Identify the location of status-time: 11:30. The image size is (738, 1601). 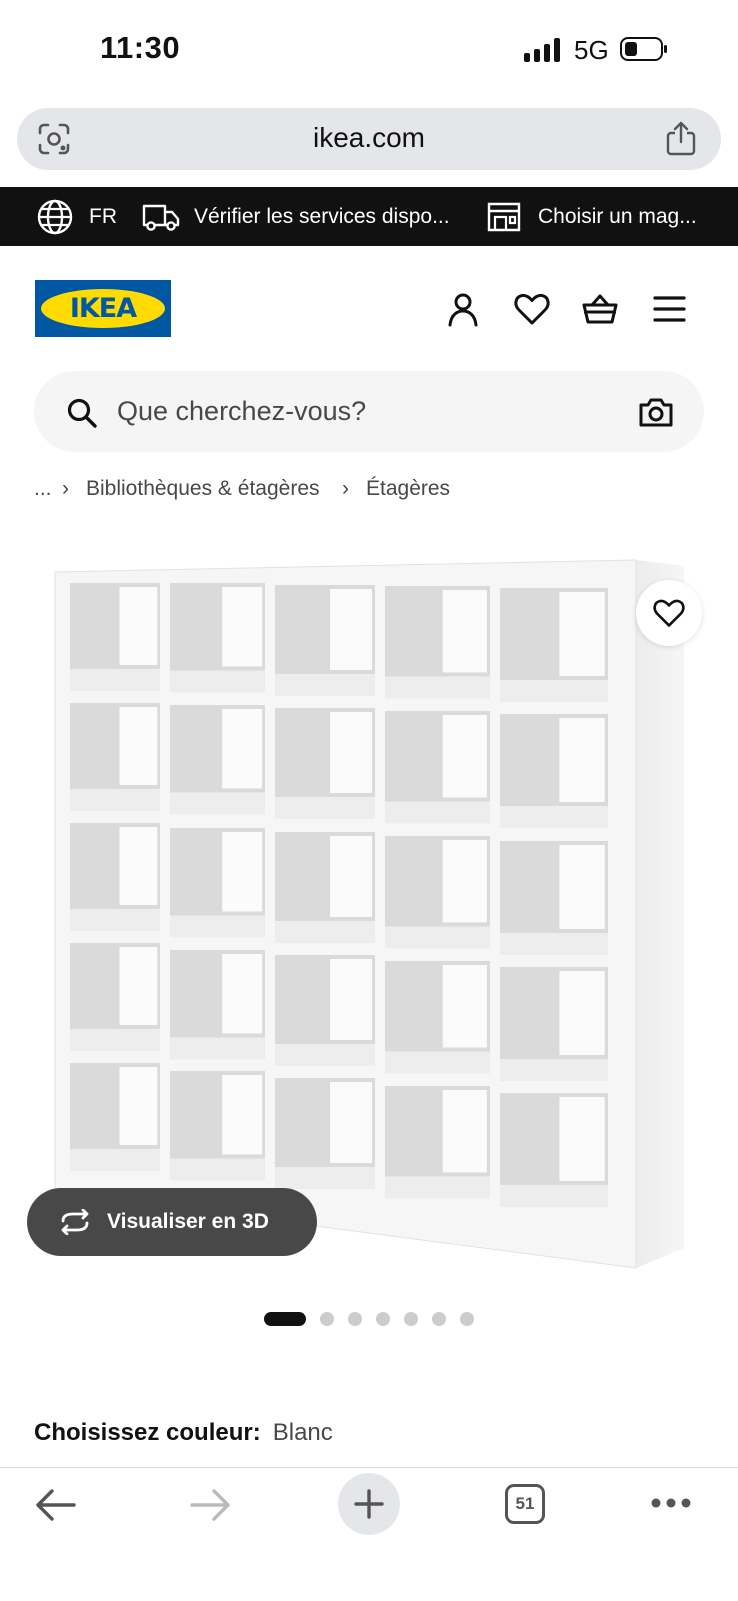
(140, 47).